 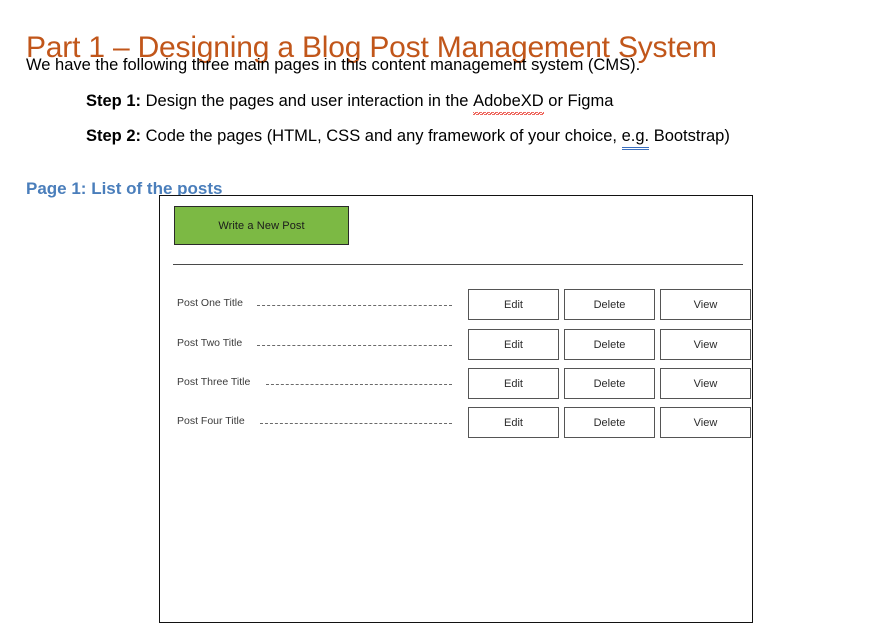 I want to click on step-1-label: Step 1:, so click(x=114, y=101).